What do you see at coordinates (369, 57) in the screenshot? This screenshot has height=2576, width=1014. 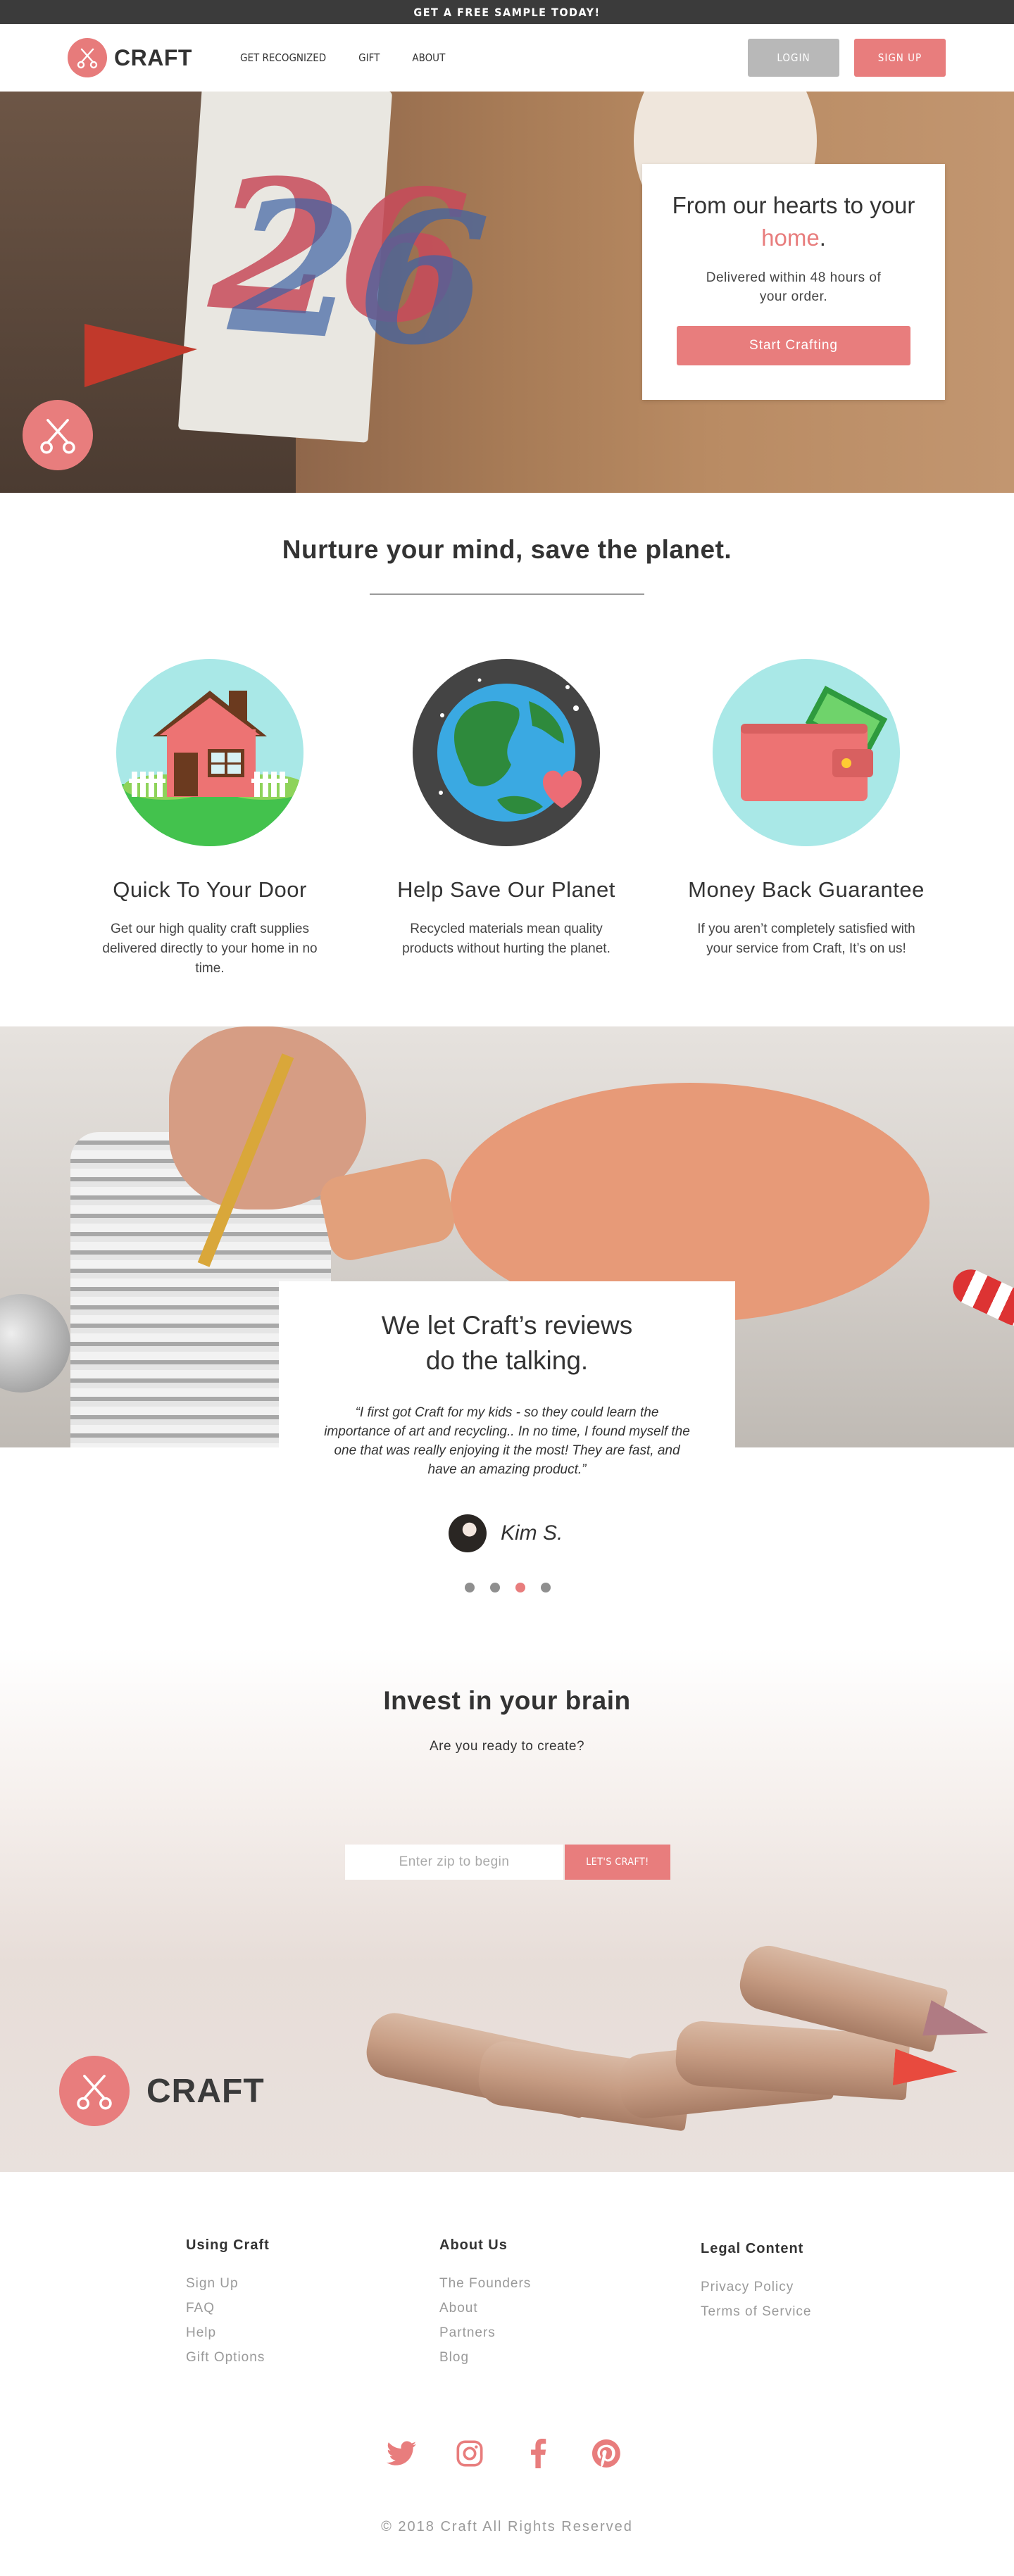 I see `nav-link-gift: GIFT` at bounding box center [369, 57].